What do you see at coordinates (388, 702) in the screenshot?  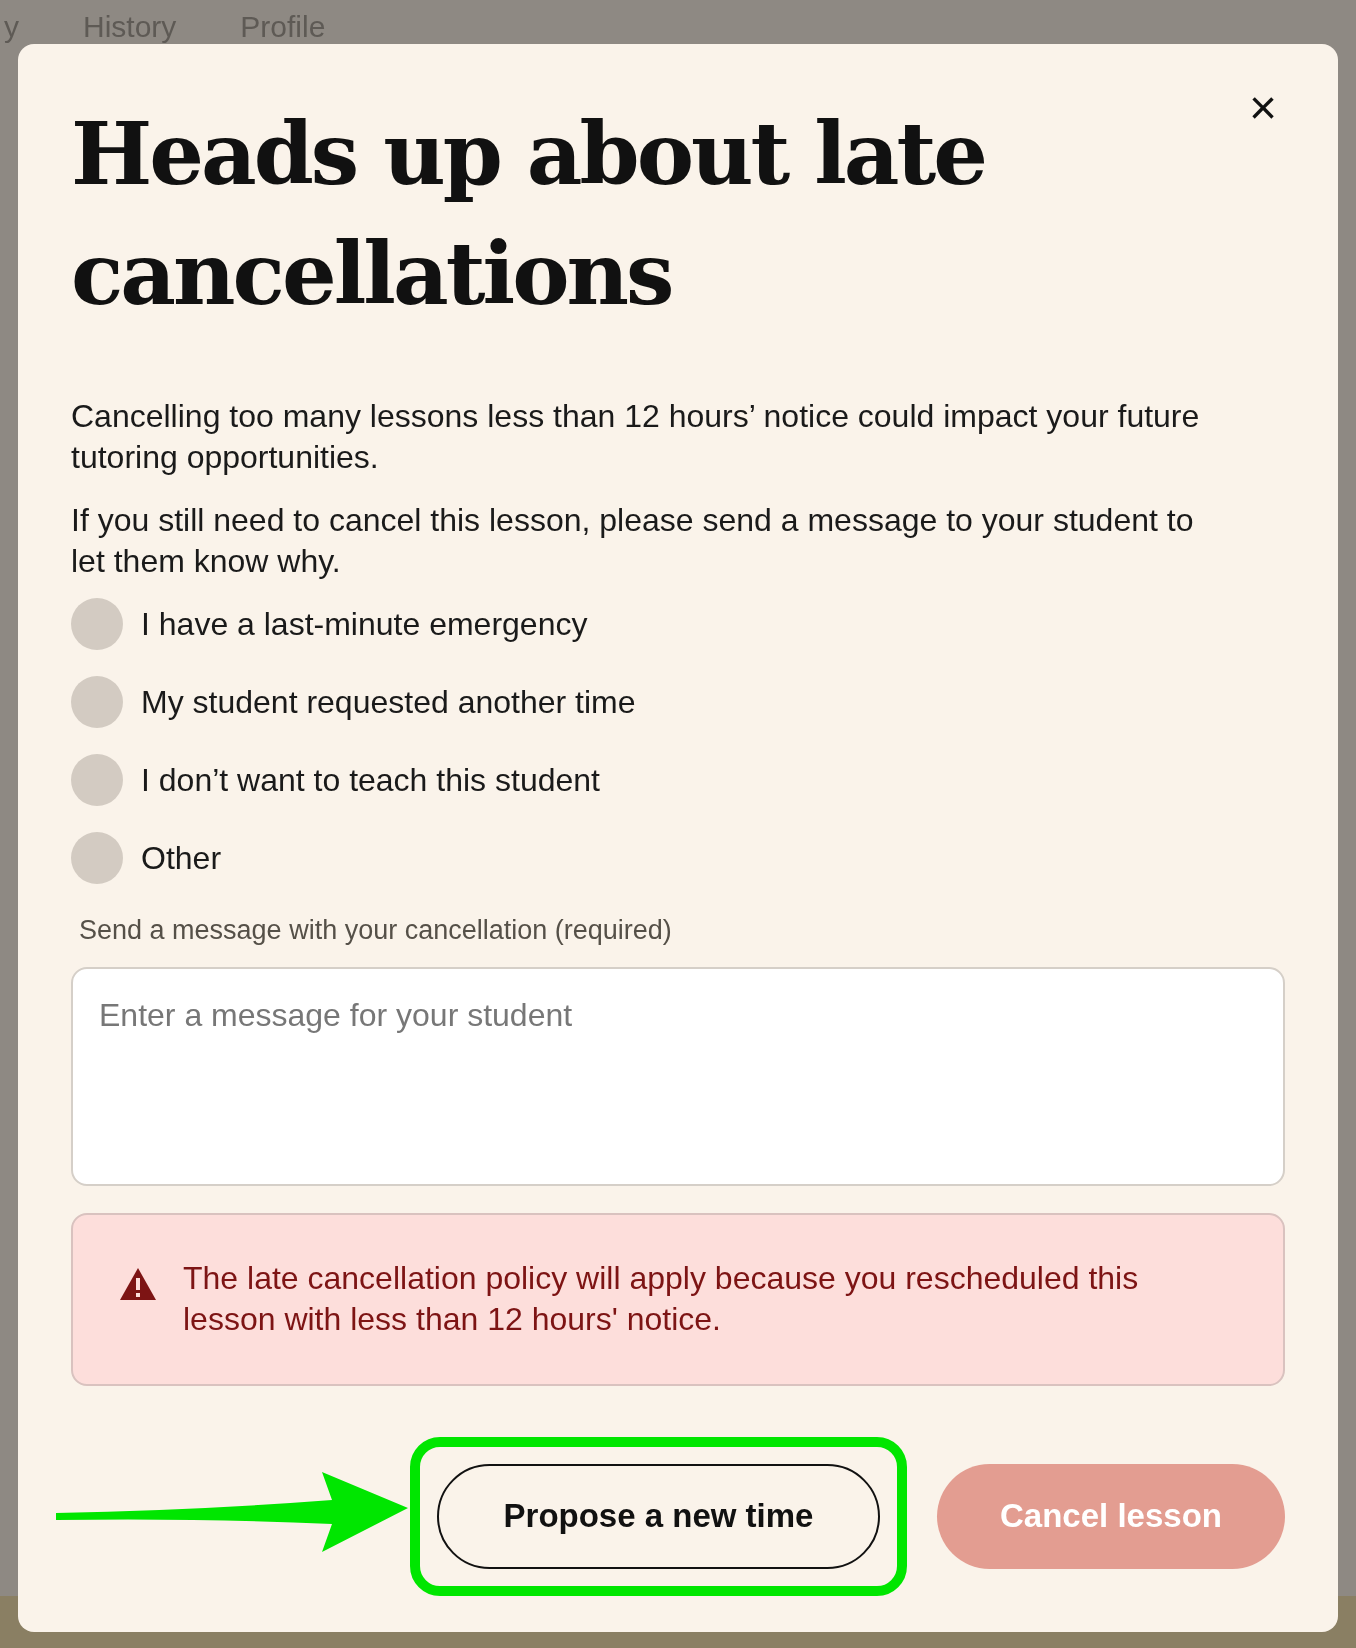 I see `radio-label: My student requested another time` at bounding box center [388, 702].